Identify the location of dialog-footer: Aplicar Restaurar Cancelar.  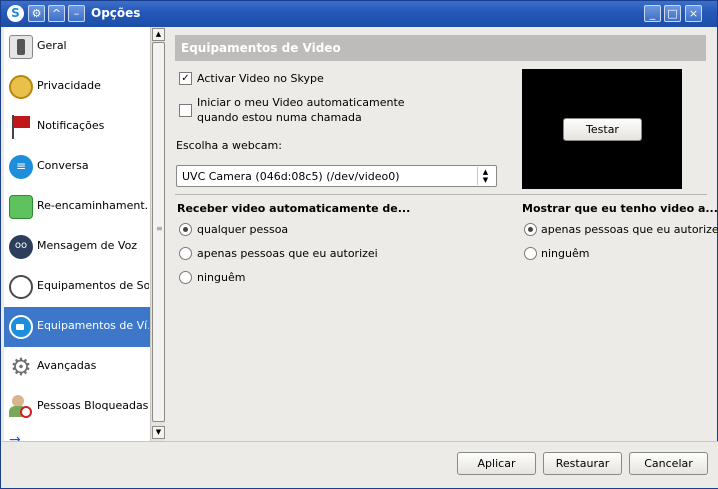
(360, 464).